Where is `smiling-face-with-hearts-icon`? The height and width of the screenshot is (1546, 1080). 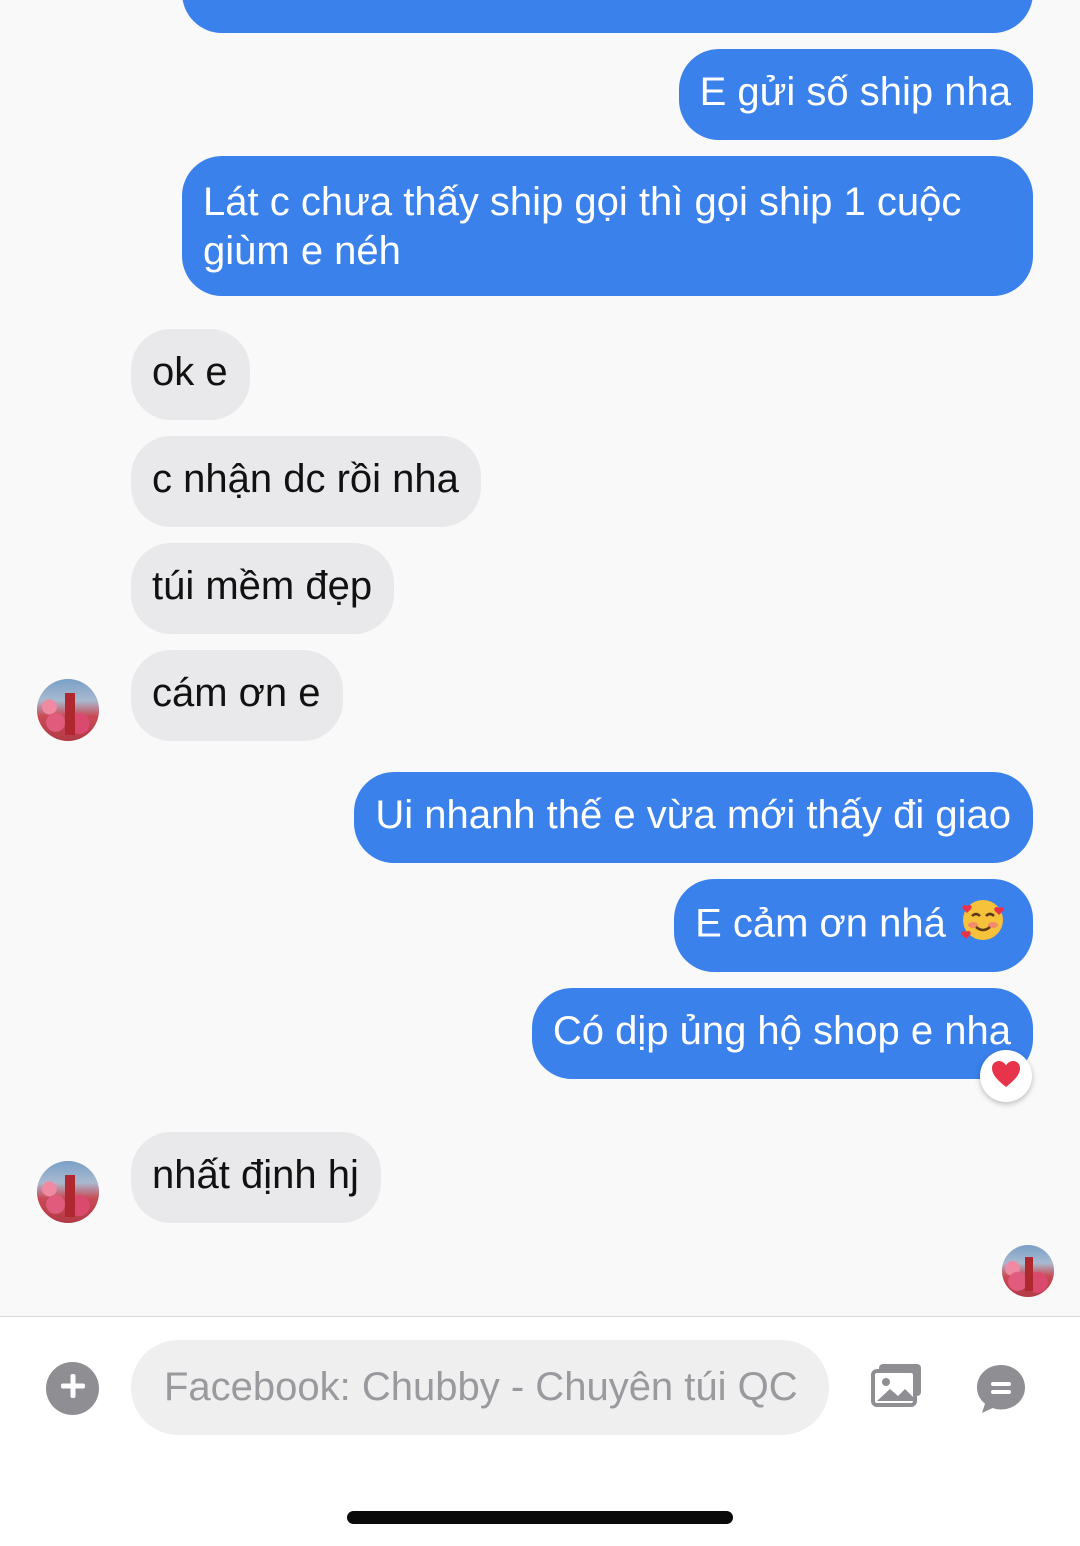
smiling-face-with-hearts-icon is located at coordinates (983, 926).